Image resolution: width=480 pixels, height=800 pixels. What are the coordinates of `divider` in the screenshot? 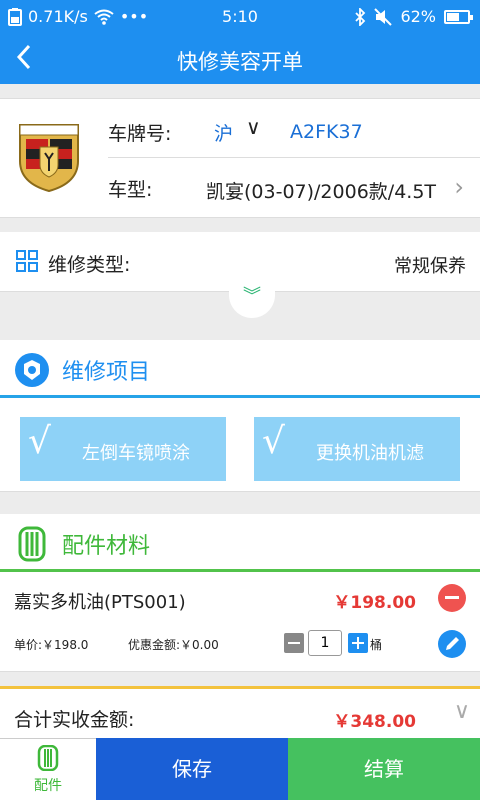 It's located at (294, 157).